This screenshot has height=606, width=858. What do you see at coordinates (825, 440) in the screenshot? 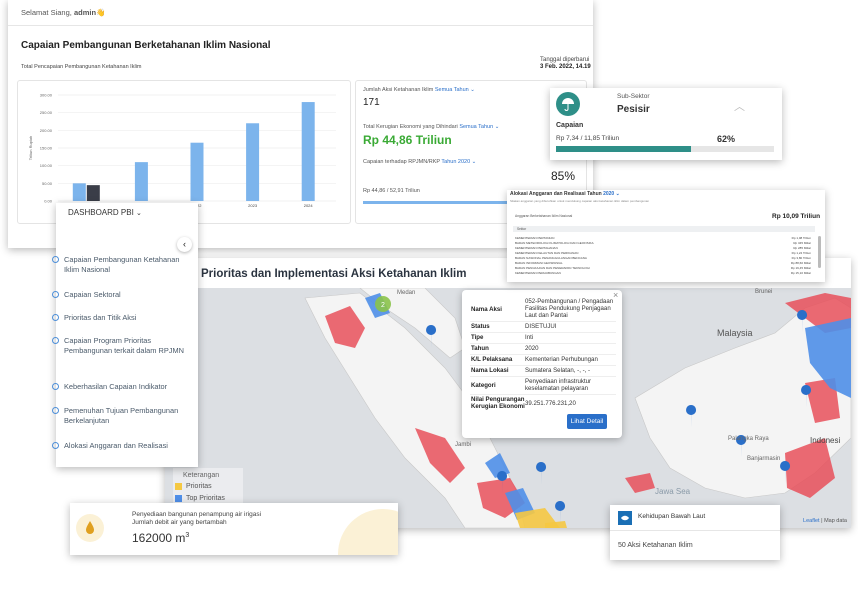
I see `map-label-indonesia: Indonesi` at bounding box center [825, 440].